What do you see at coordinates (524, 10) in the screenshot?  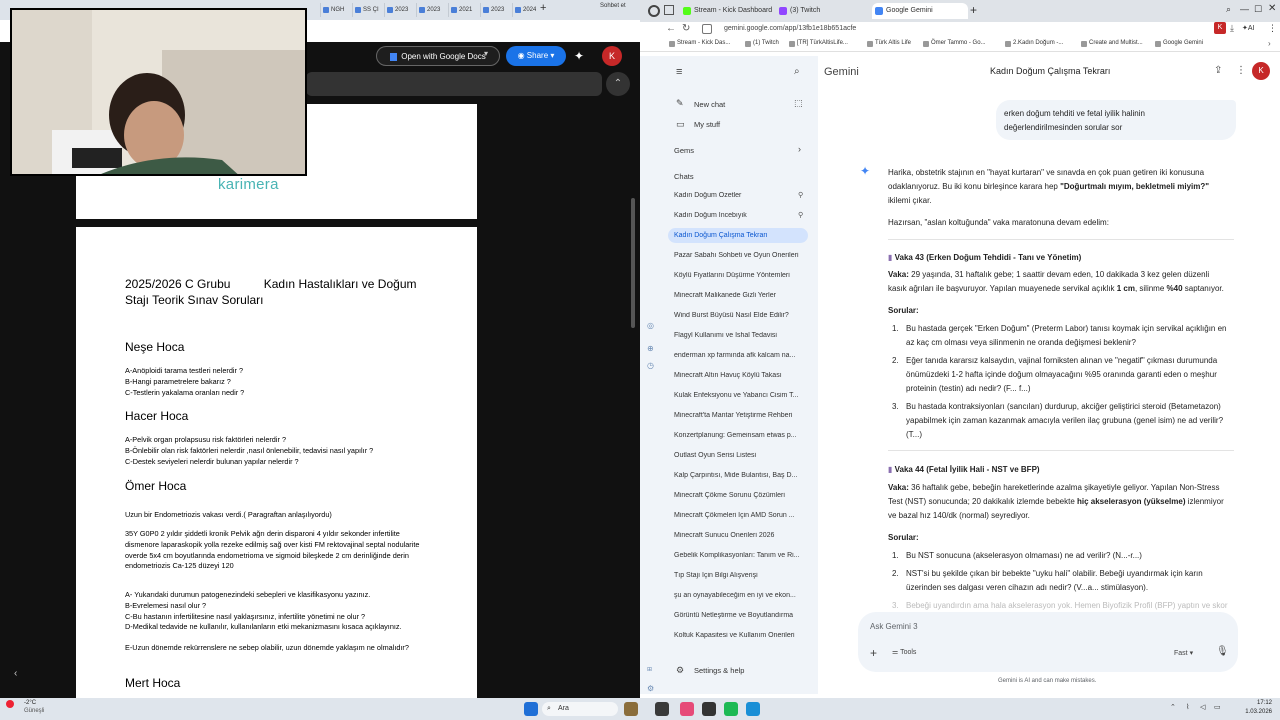 I see `left-tab: 2024` at bounding box center [524, 10].